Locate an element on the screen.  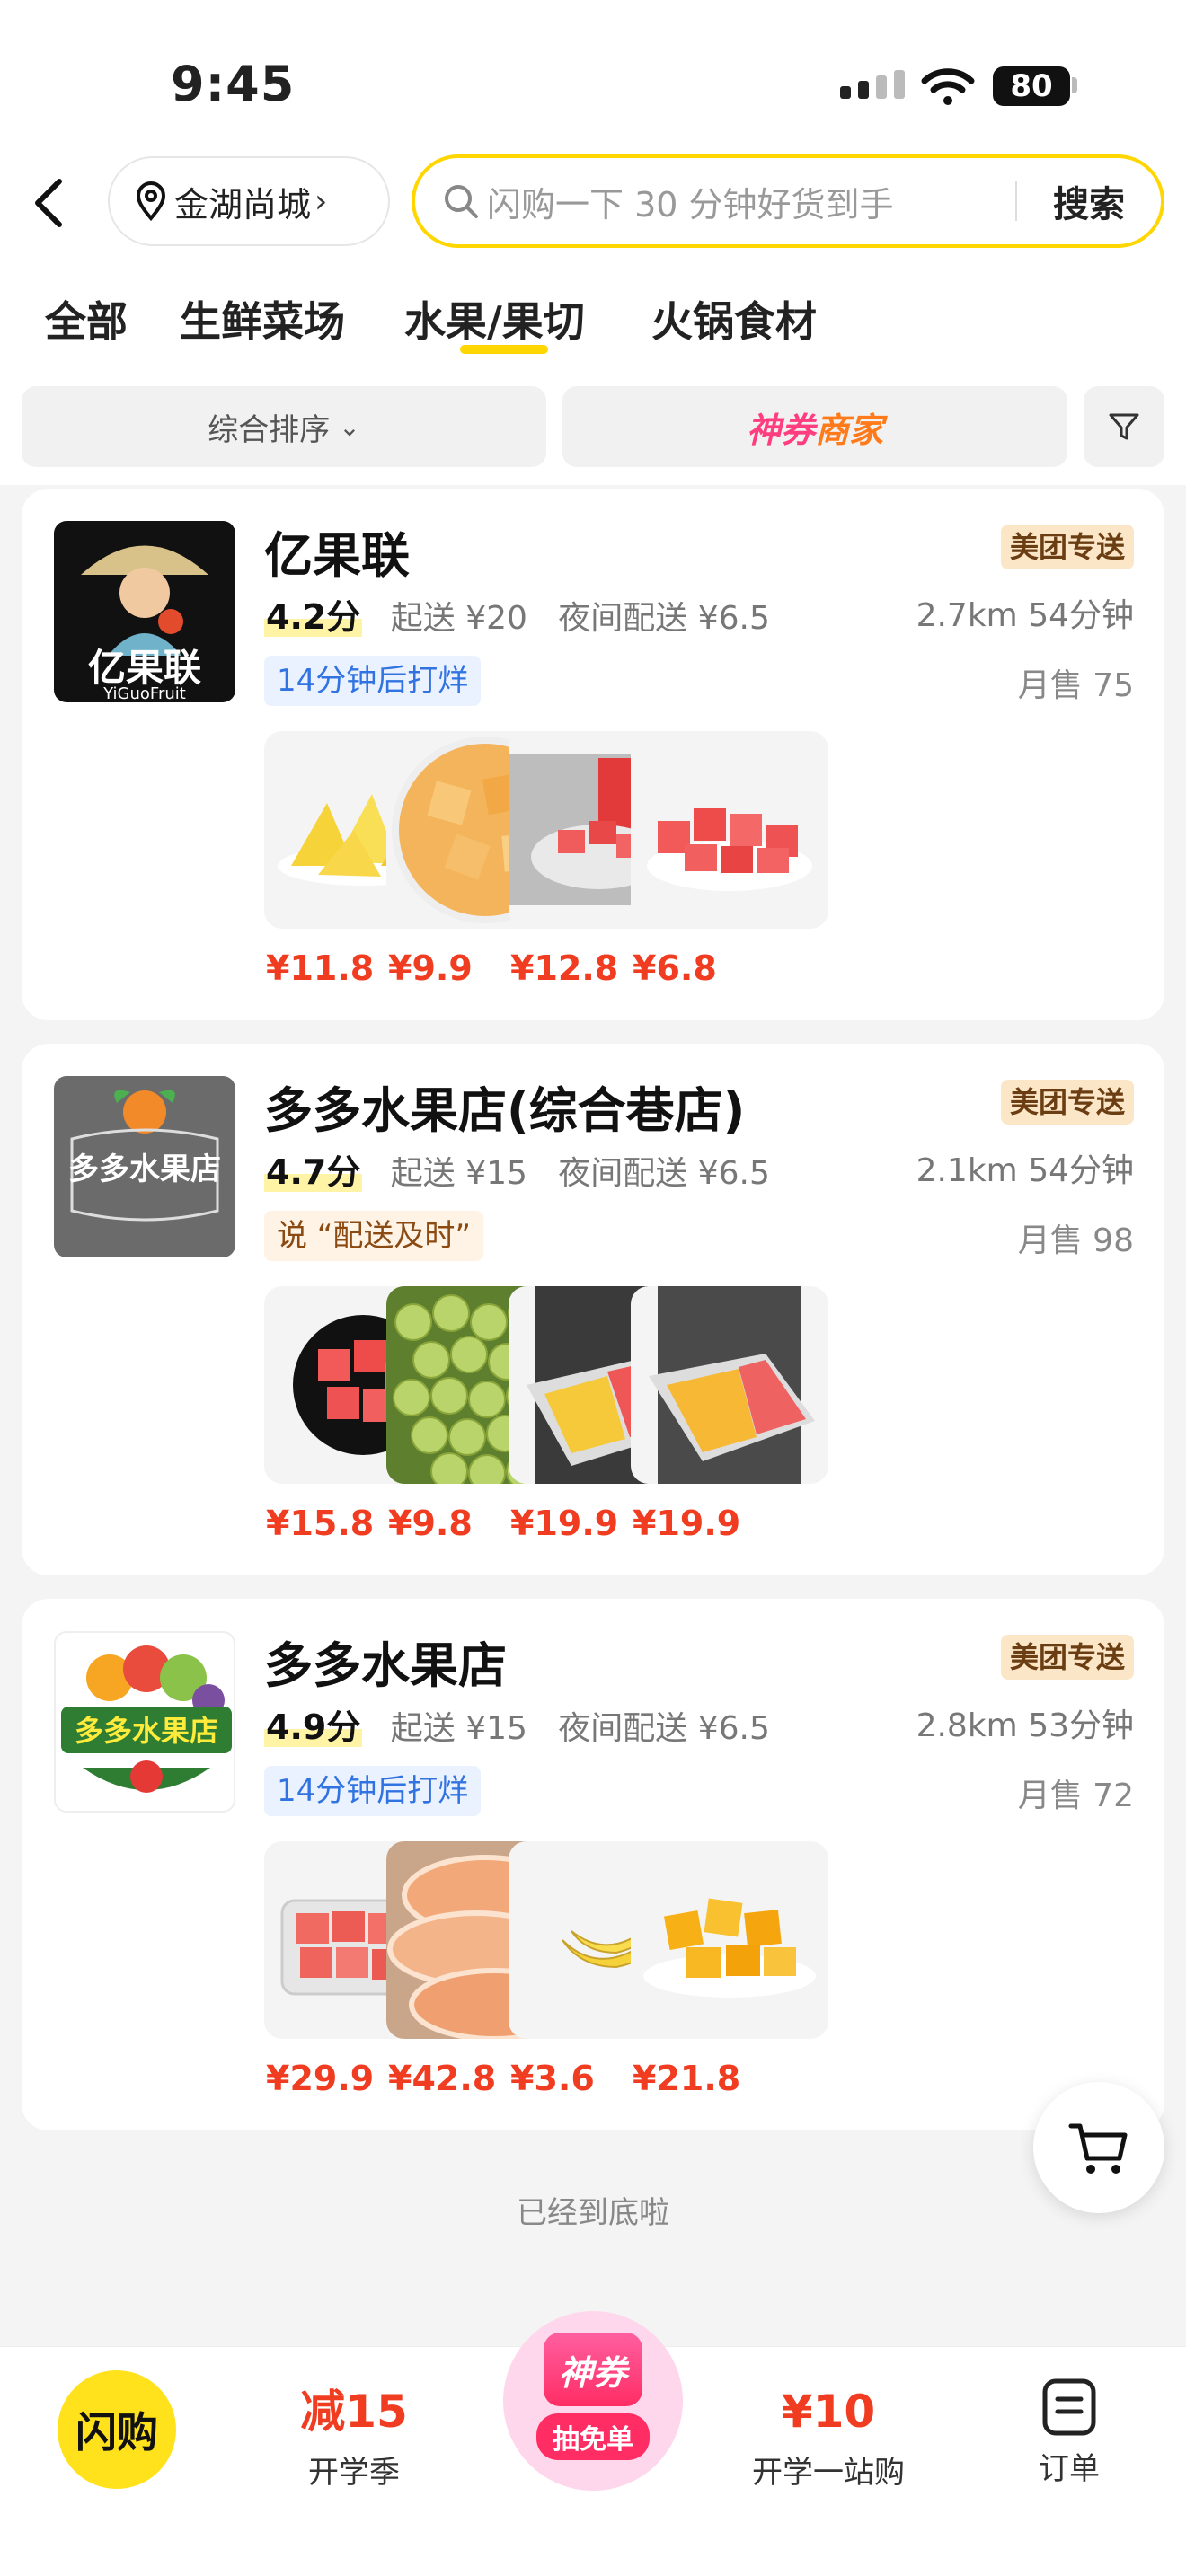
product-price: ¥11.8 is located at coordinates (320, 968).